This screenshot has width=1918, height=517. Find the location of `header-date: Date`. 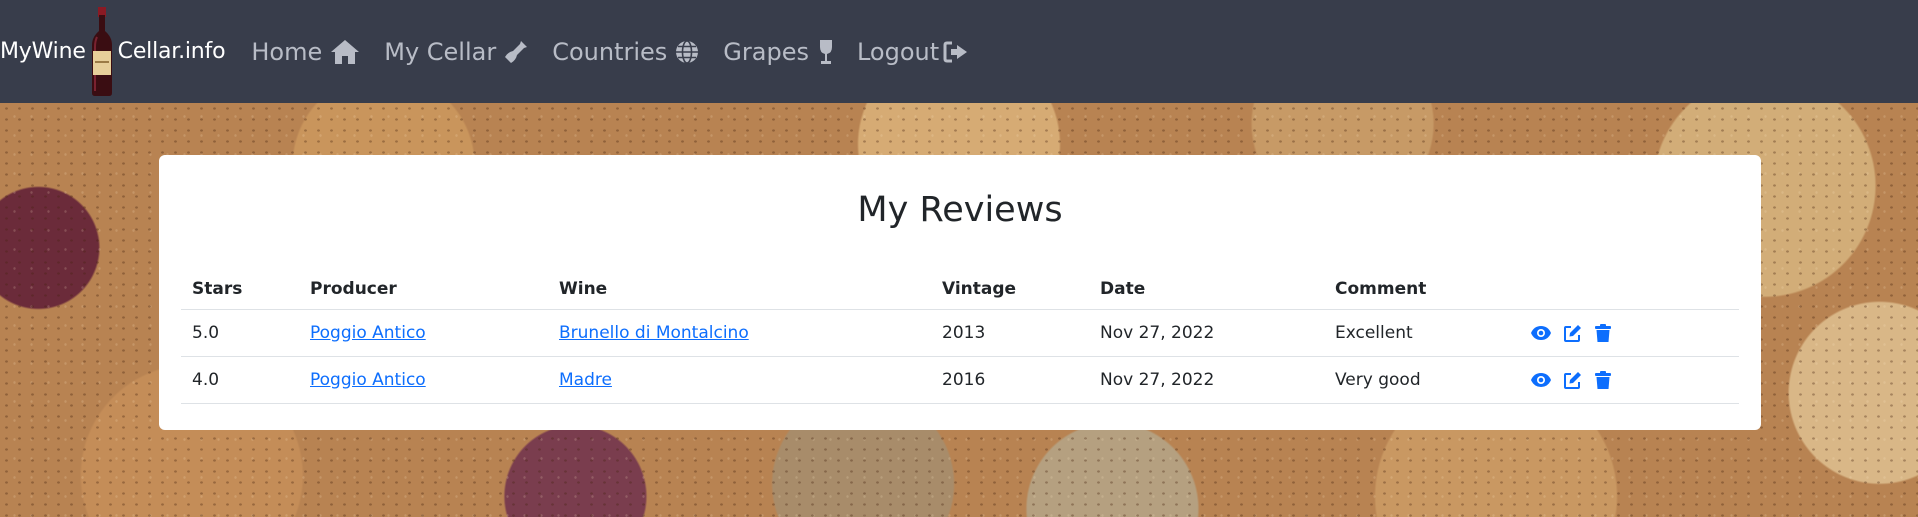

header-date: Date is located at coordinates (1206, 290).